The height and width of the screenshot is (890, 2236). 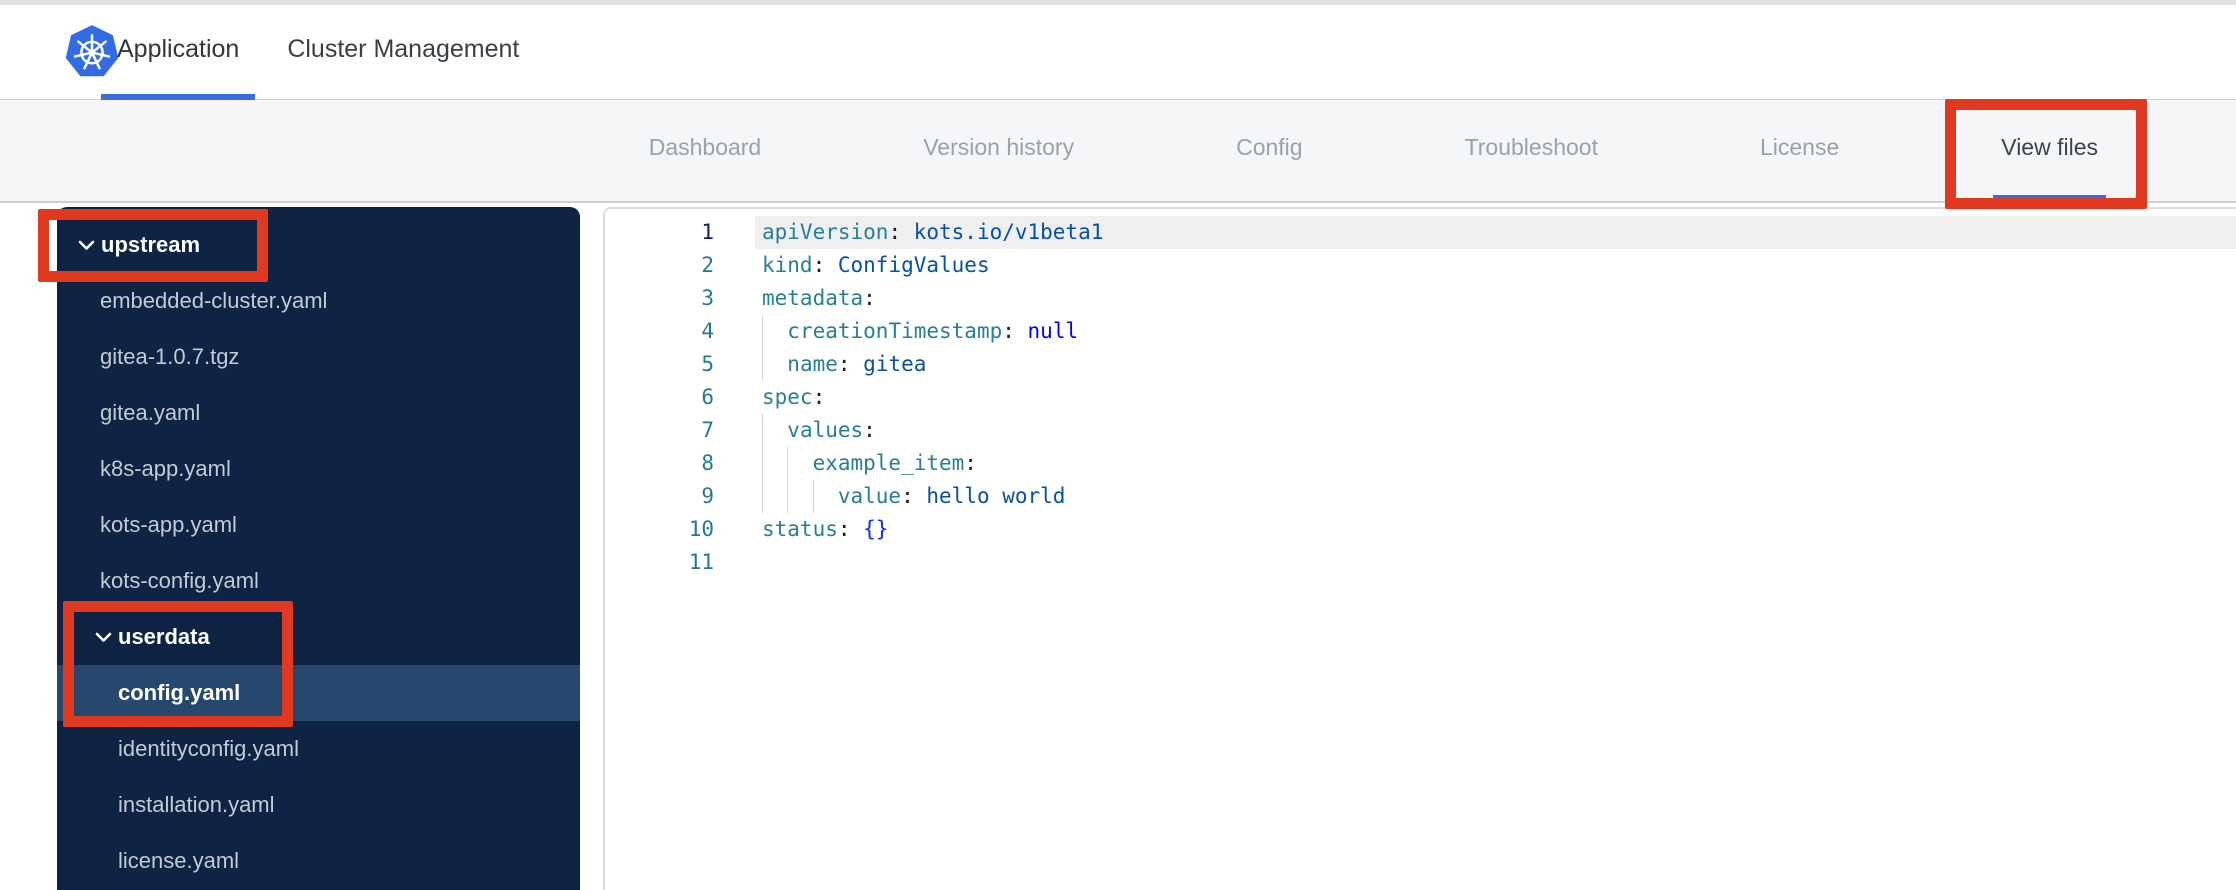 I want to click on tree-item-label: k8s-app.yaml, so click(x=165, y=468).